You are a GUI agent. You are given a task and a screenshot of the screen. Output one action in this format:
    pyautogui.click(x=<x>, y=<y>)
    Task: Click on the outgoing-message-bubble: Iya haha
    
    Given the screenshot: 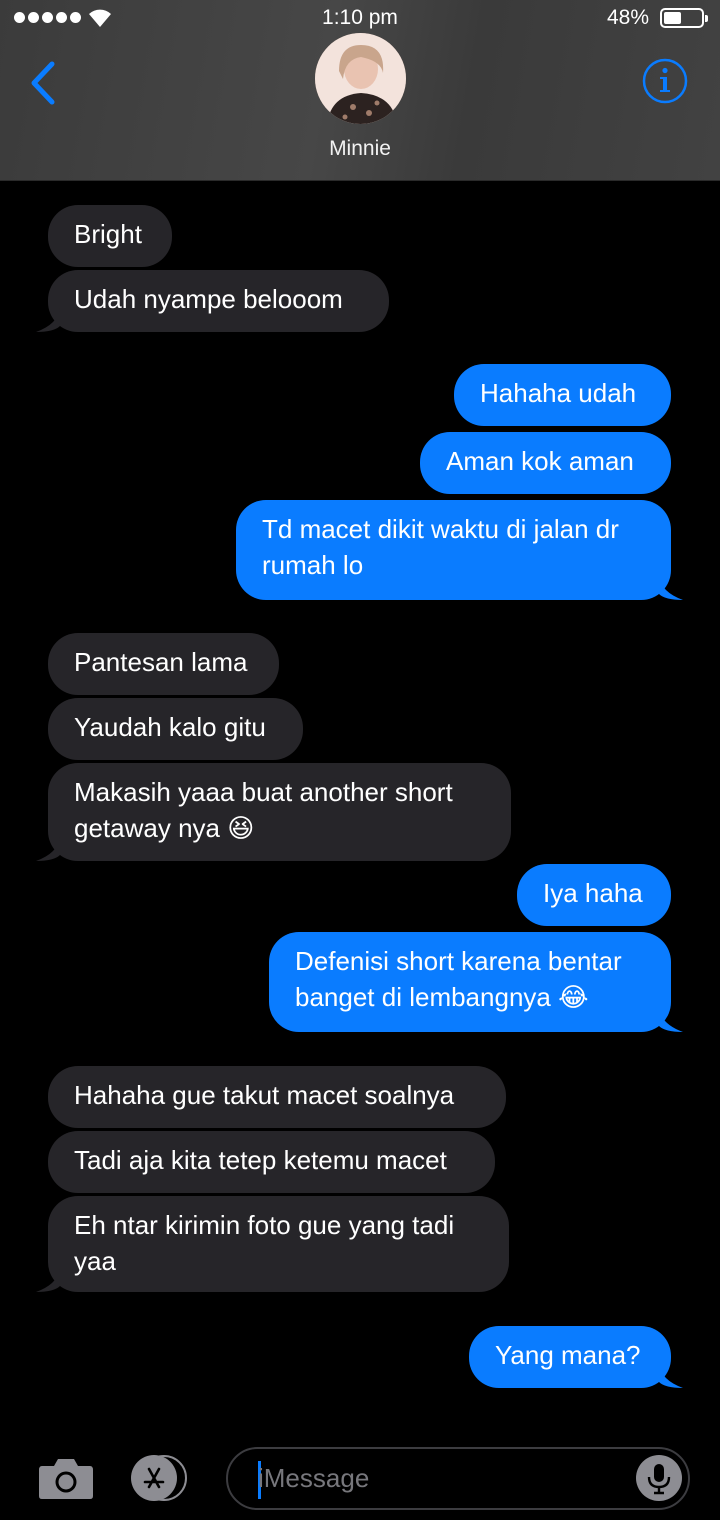 What is the action you would take?
    pyautogui.click(x=594, y=895)
    